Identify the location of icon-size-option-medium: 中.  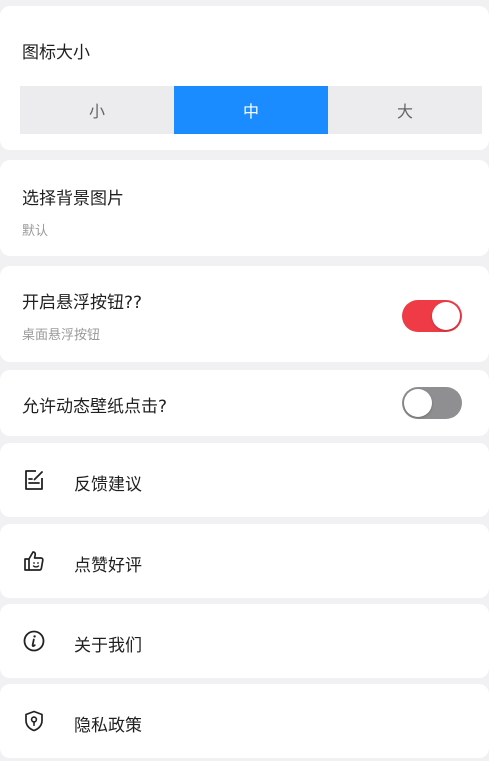
(251, 110).